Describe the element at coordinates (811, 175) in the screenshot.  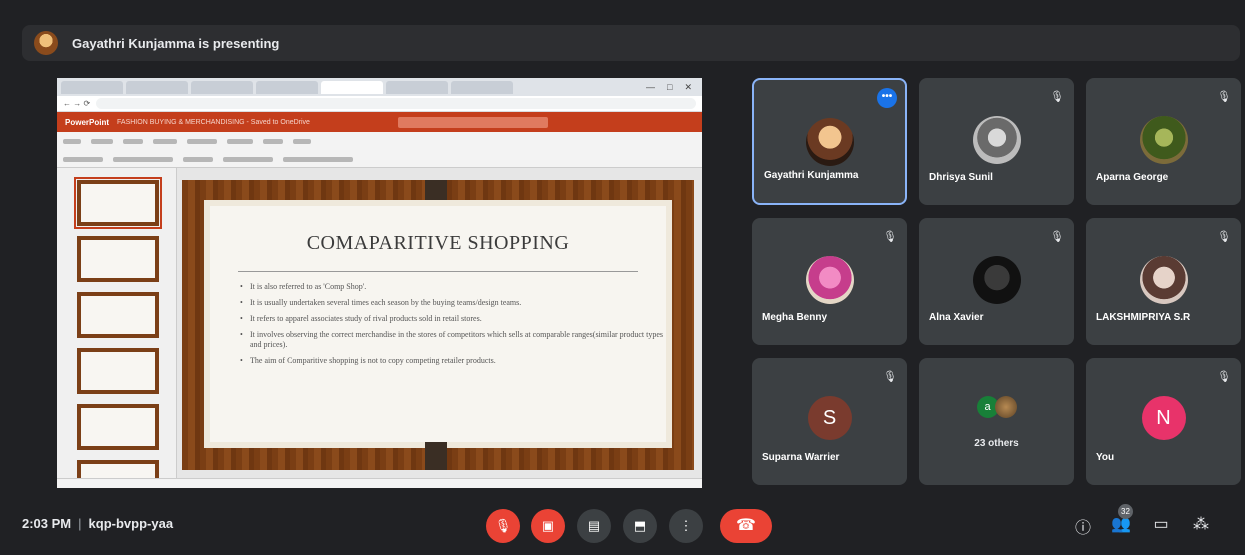
I see `participant-name: Gayathri Kunjamma` at that location.